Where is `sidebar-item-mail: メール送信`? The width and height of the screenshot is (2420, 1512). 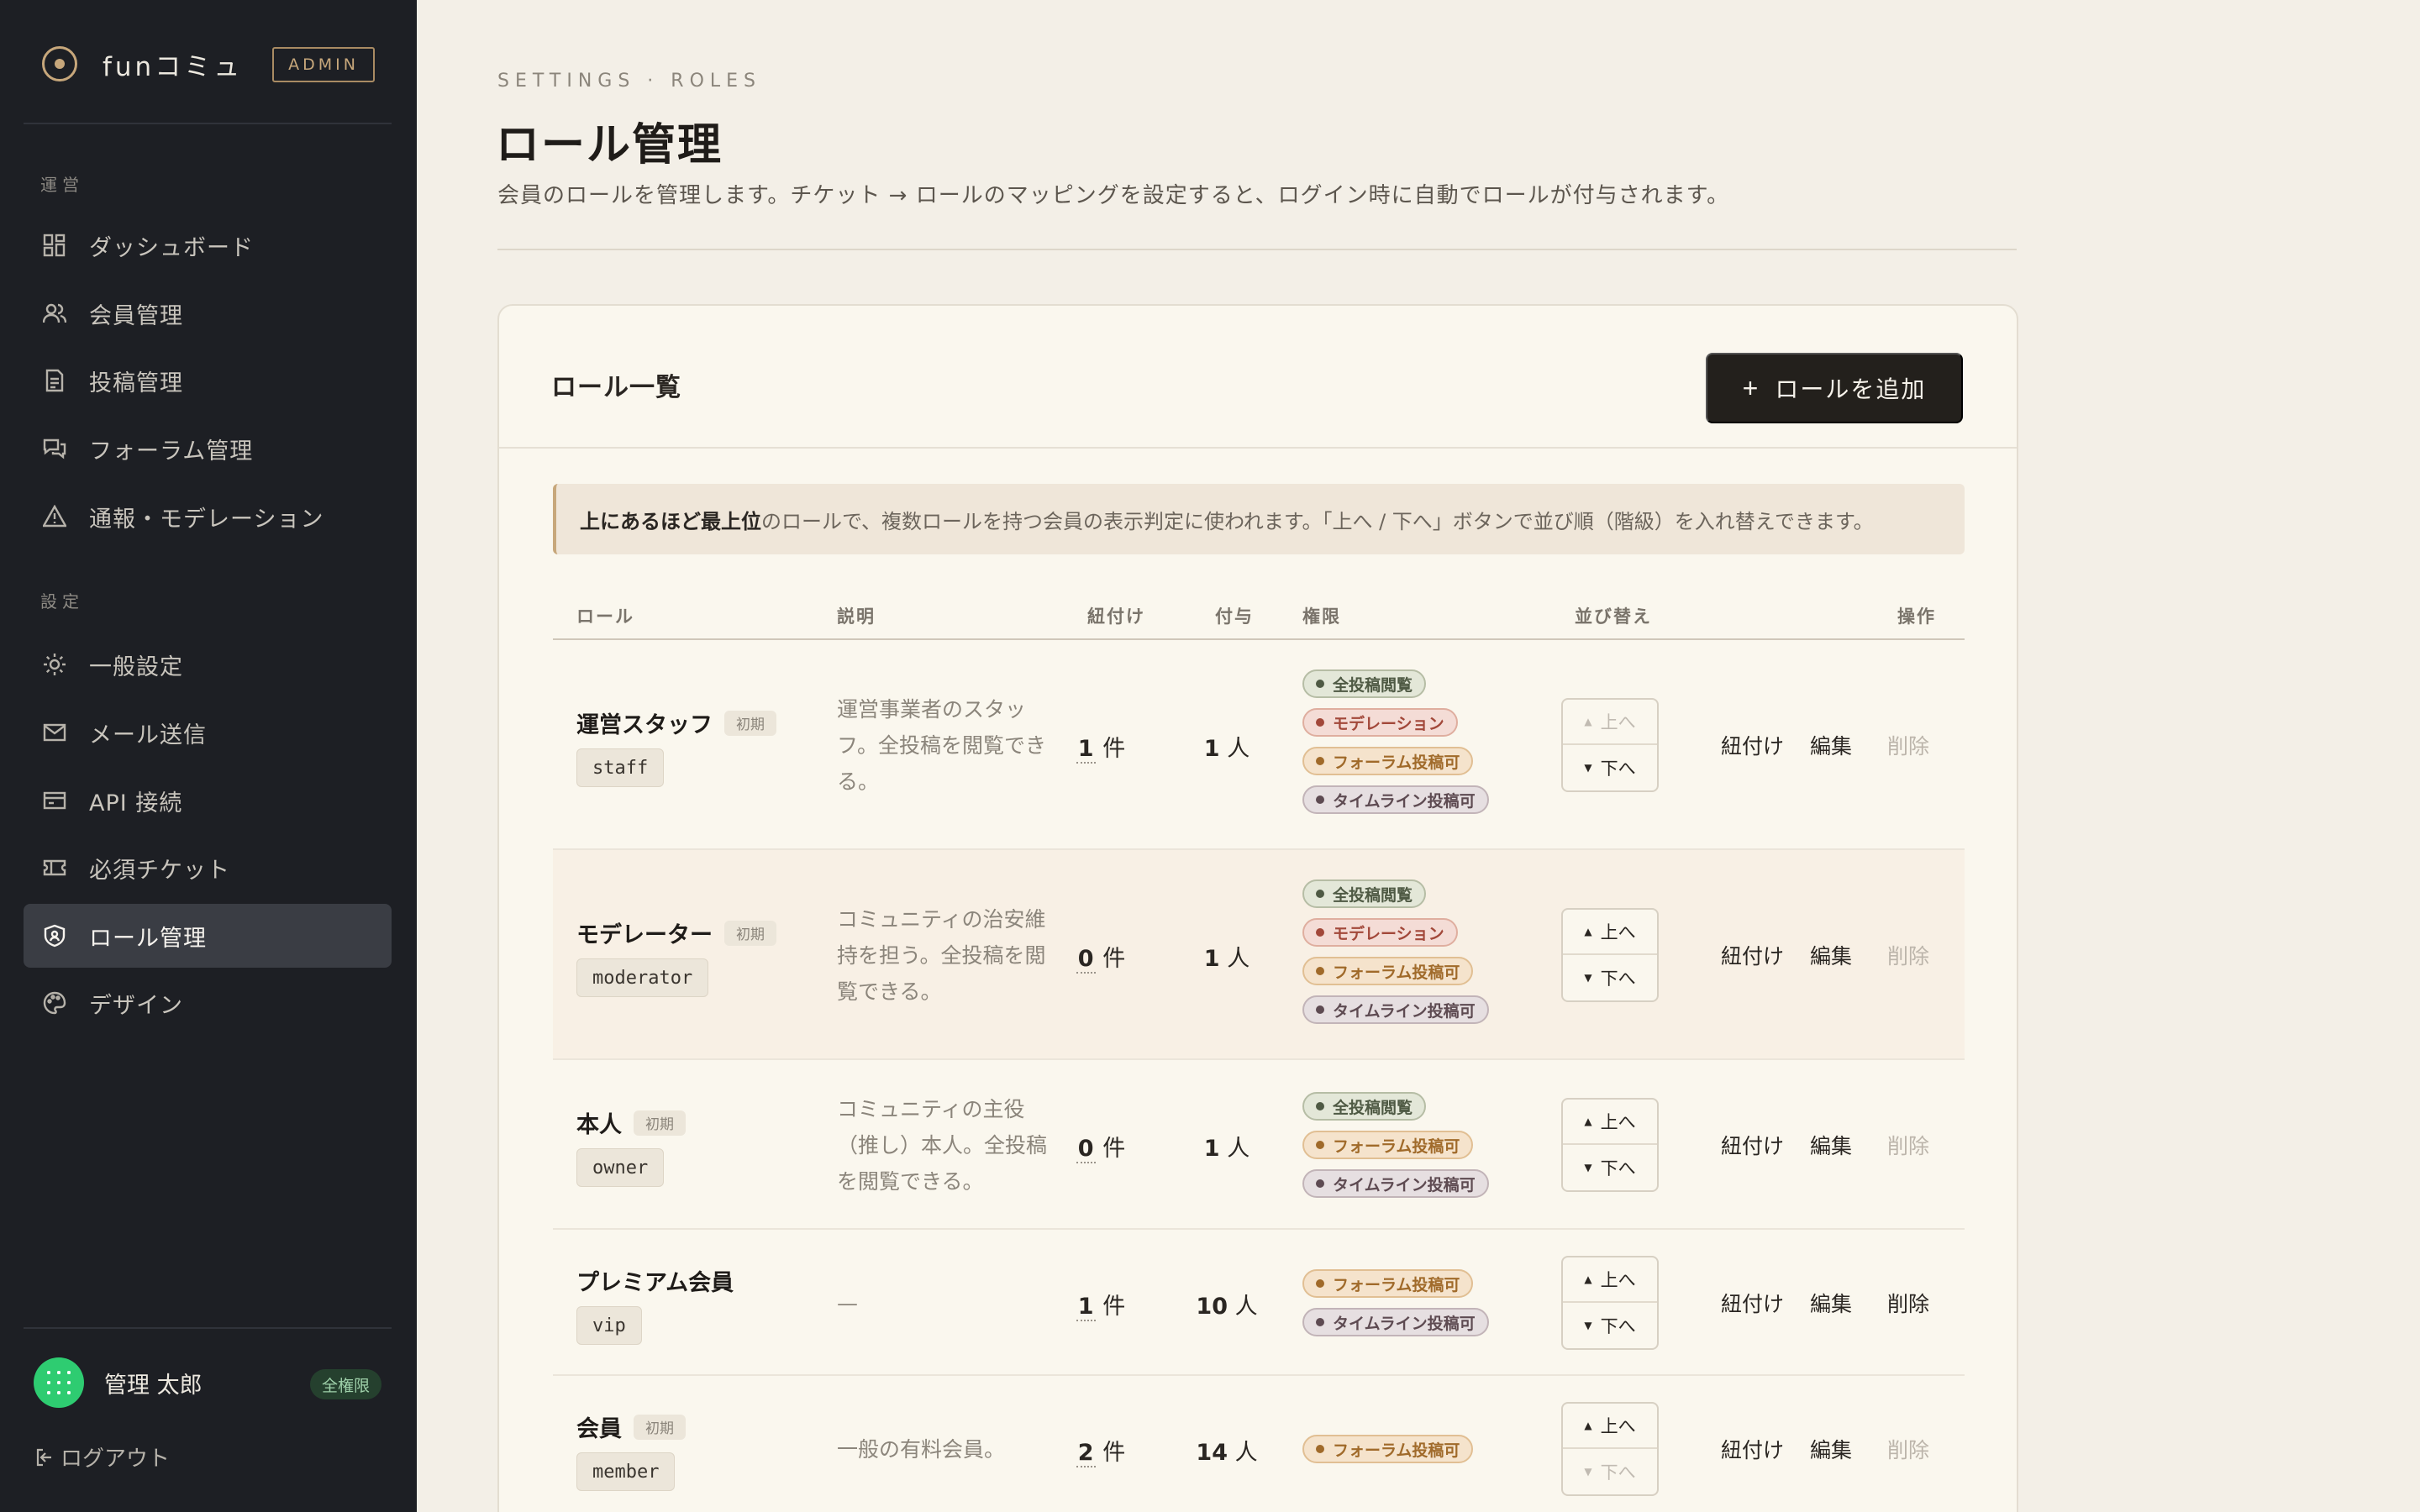 sidebar-item-mail: メール送信 is located at coordinates (208, 732).